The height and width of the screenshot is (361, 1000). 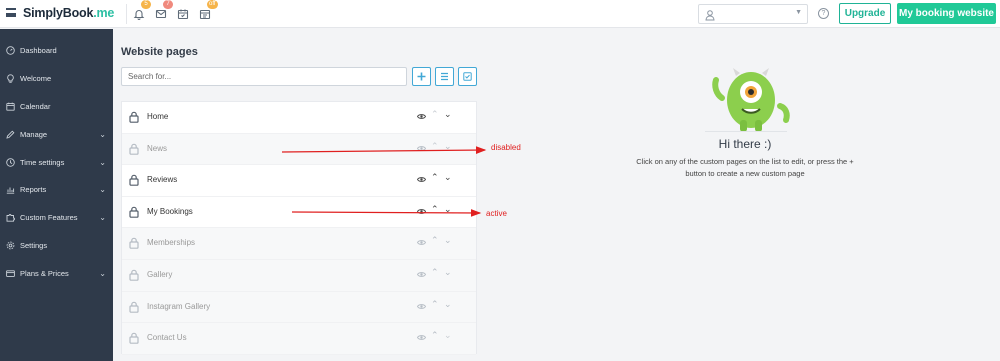 I want to click on sidebar-item-settings: Settings, so click(x=56, y=246).